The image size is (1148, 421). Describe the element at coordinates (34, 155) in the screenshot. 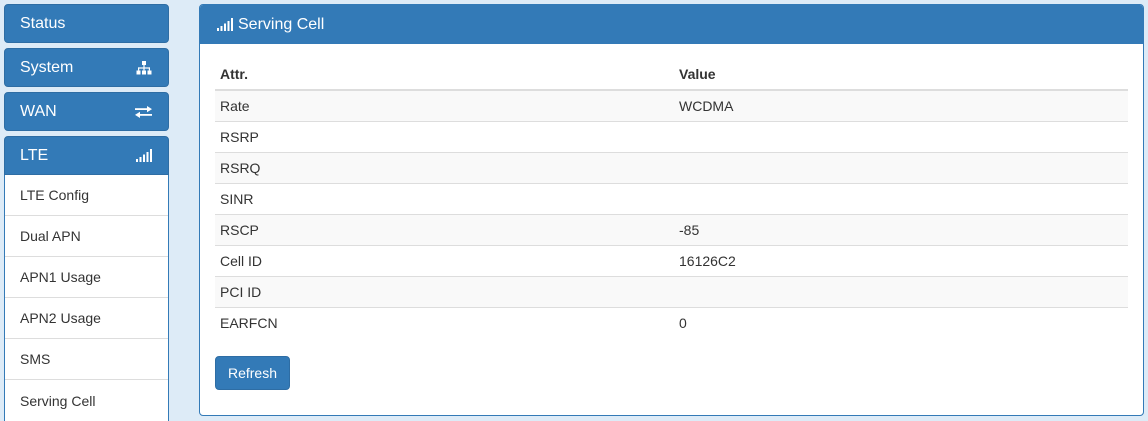

I see `nav-lte-label: LTE` at that location.